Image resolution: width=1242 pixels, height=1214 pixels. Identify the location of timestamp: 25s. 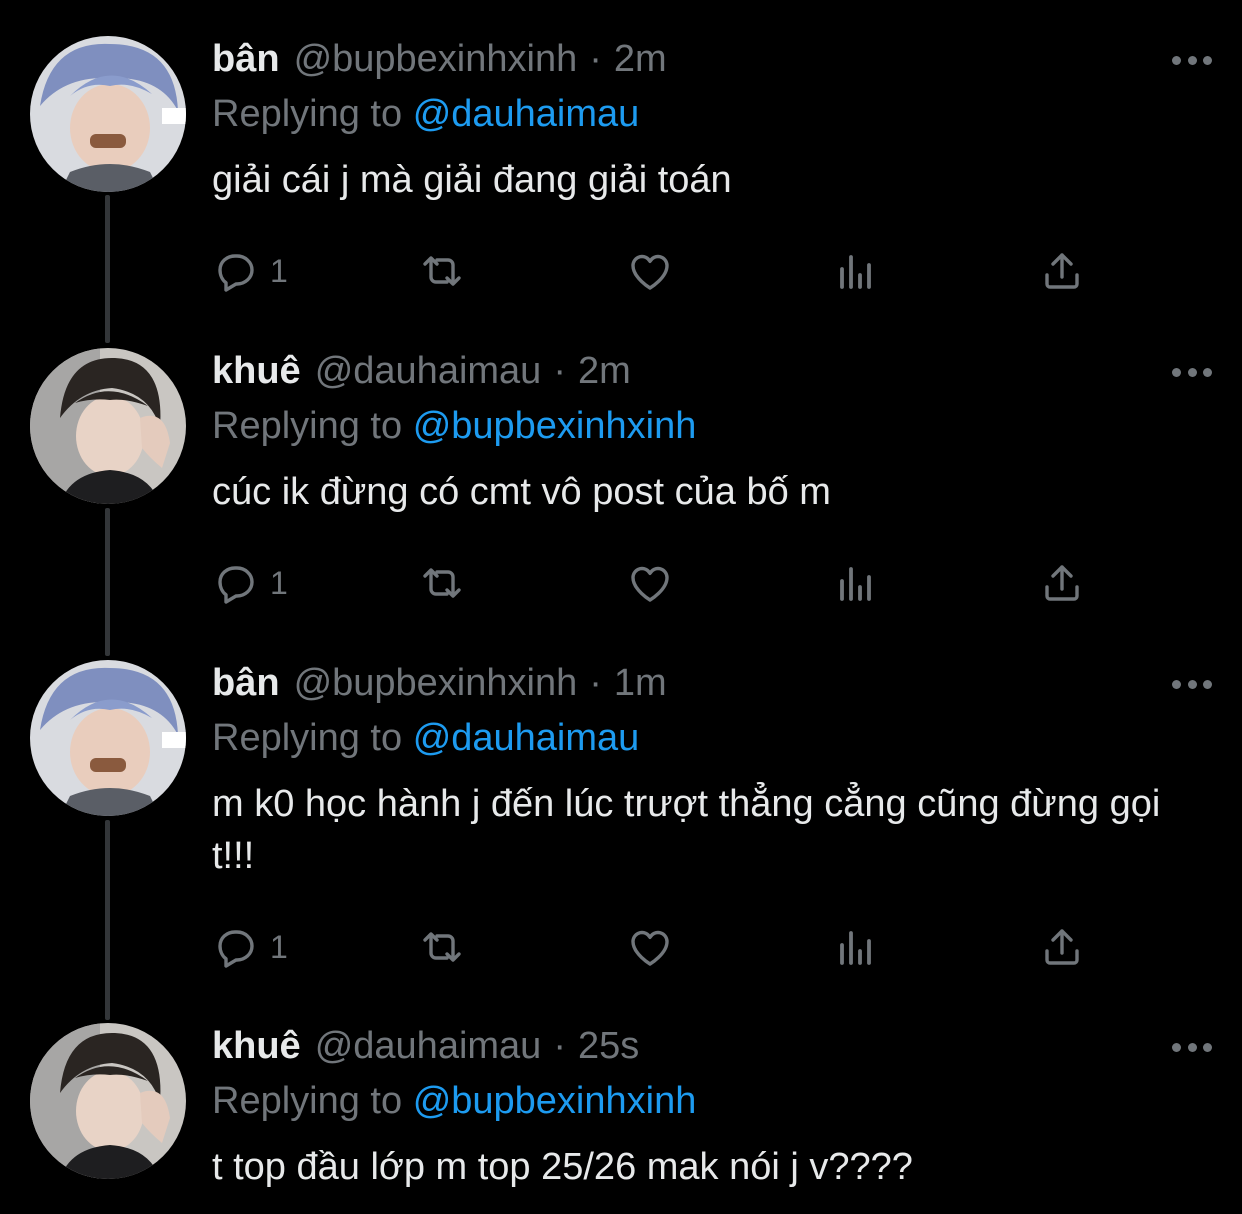
(608, 1046).